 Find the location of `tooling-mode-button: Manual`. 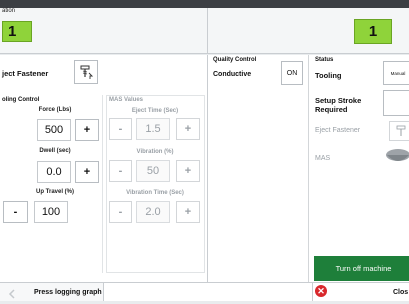

tooling-mode-button: Manual is located at coordinates (396, 73).